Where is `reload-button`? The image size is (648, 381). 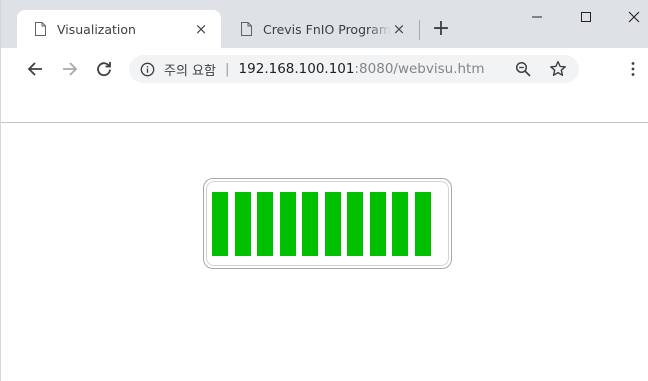
reload-button is located at coordinates (104, 69).